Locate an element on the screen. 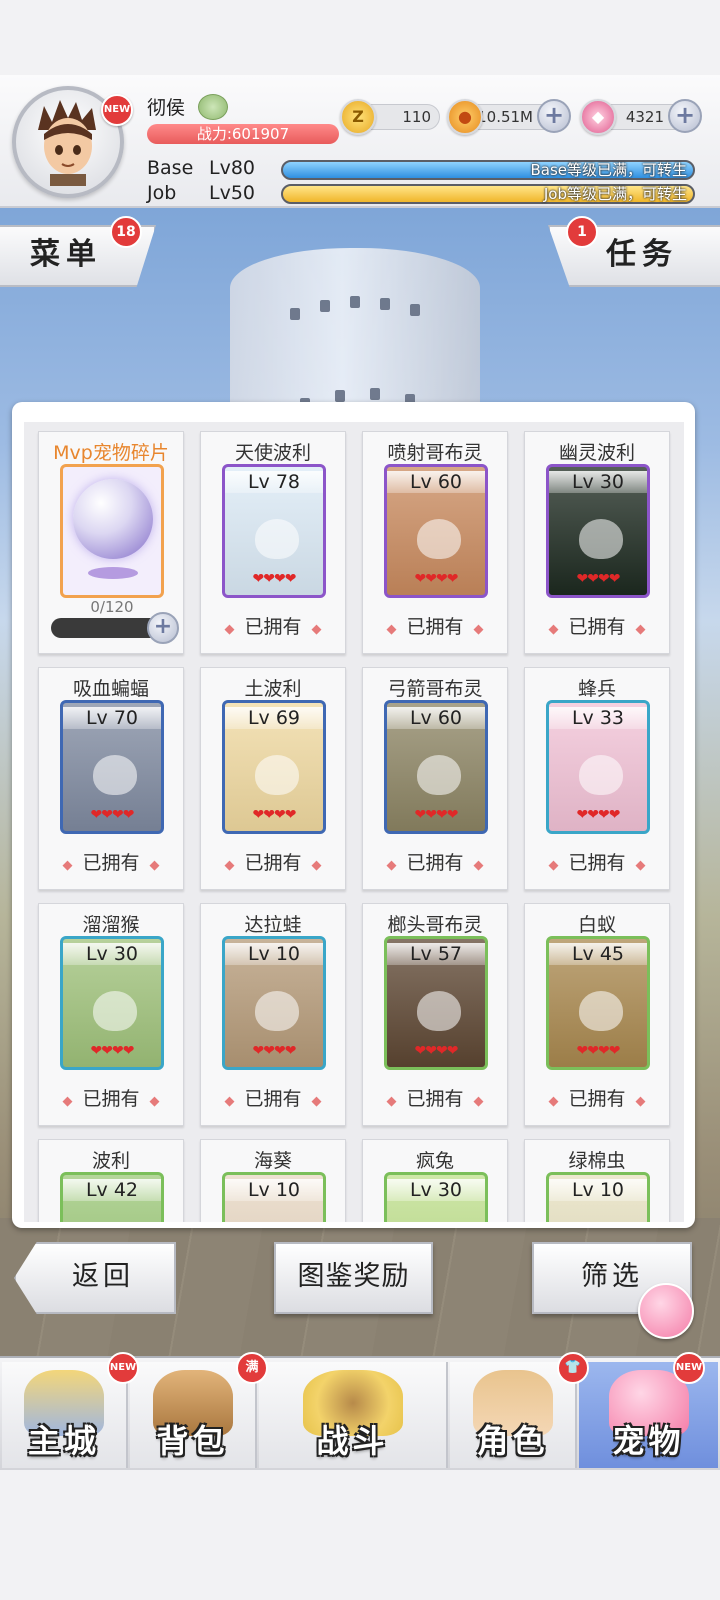  poring-mascot-icon is located at coordinates (666, 1311).